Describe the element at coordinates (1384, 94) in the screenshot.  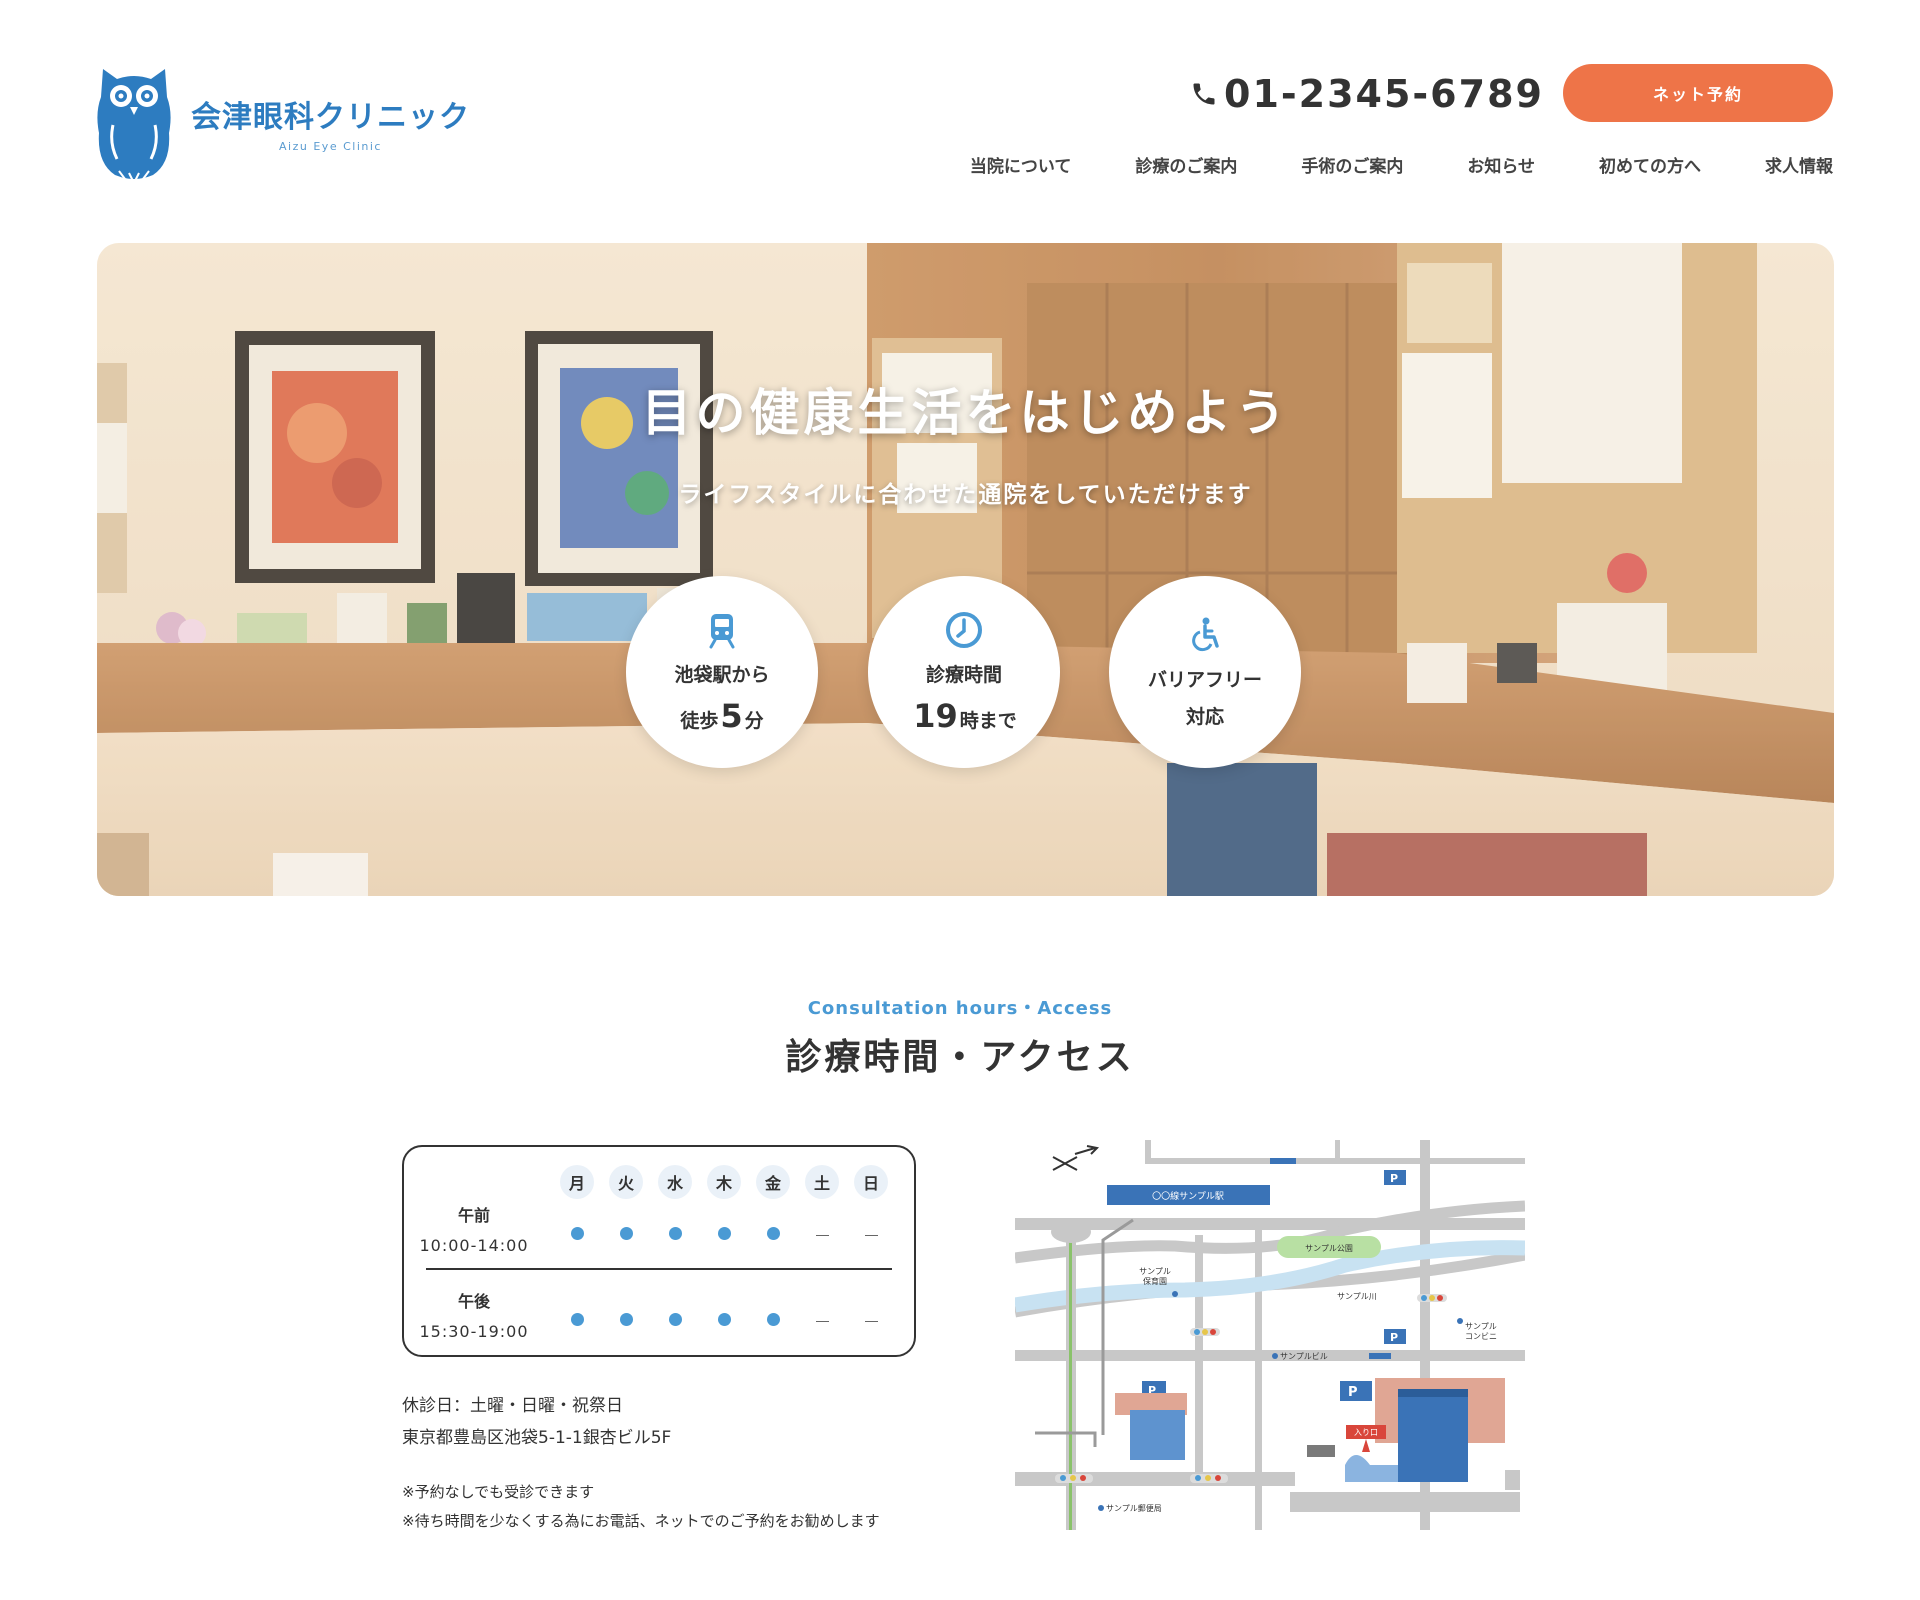
I see `phone-number: 01-2345-6789` at that location.